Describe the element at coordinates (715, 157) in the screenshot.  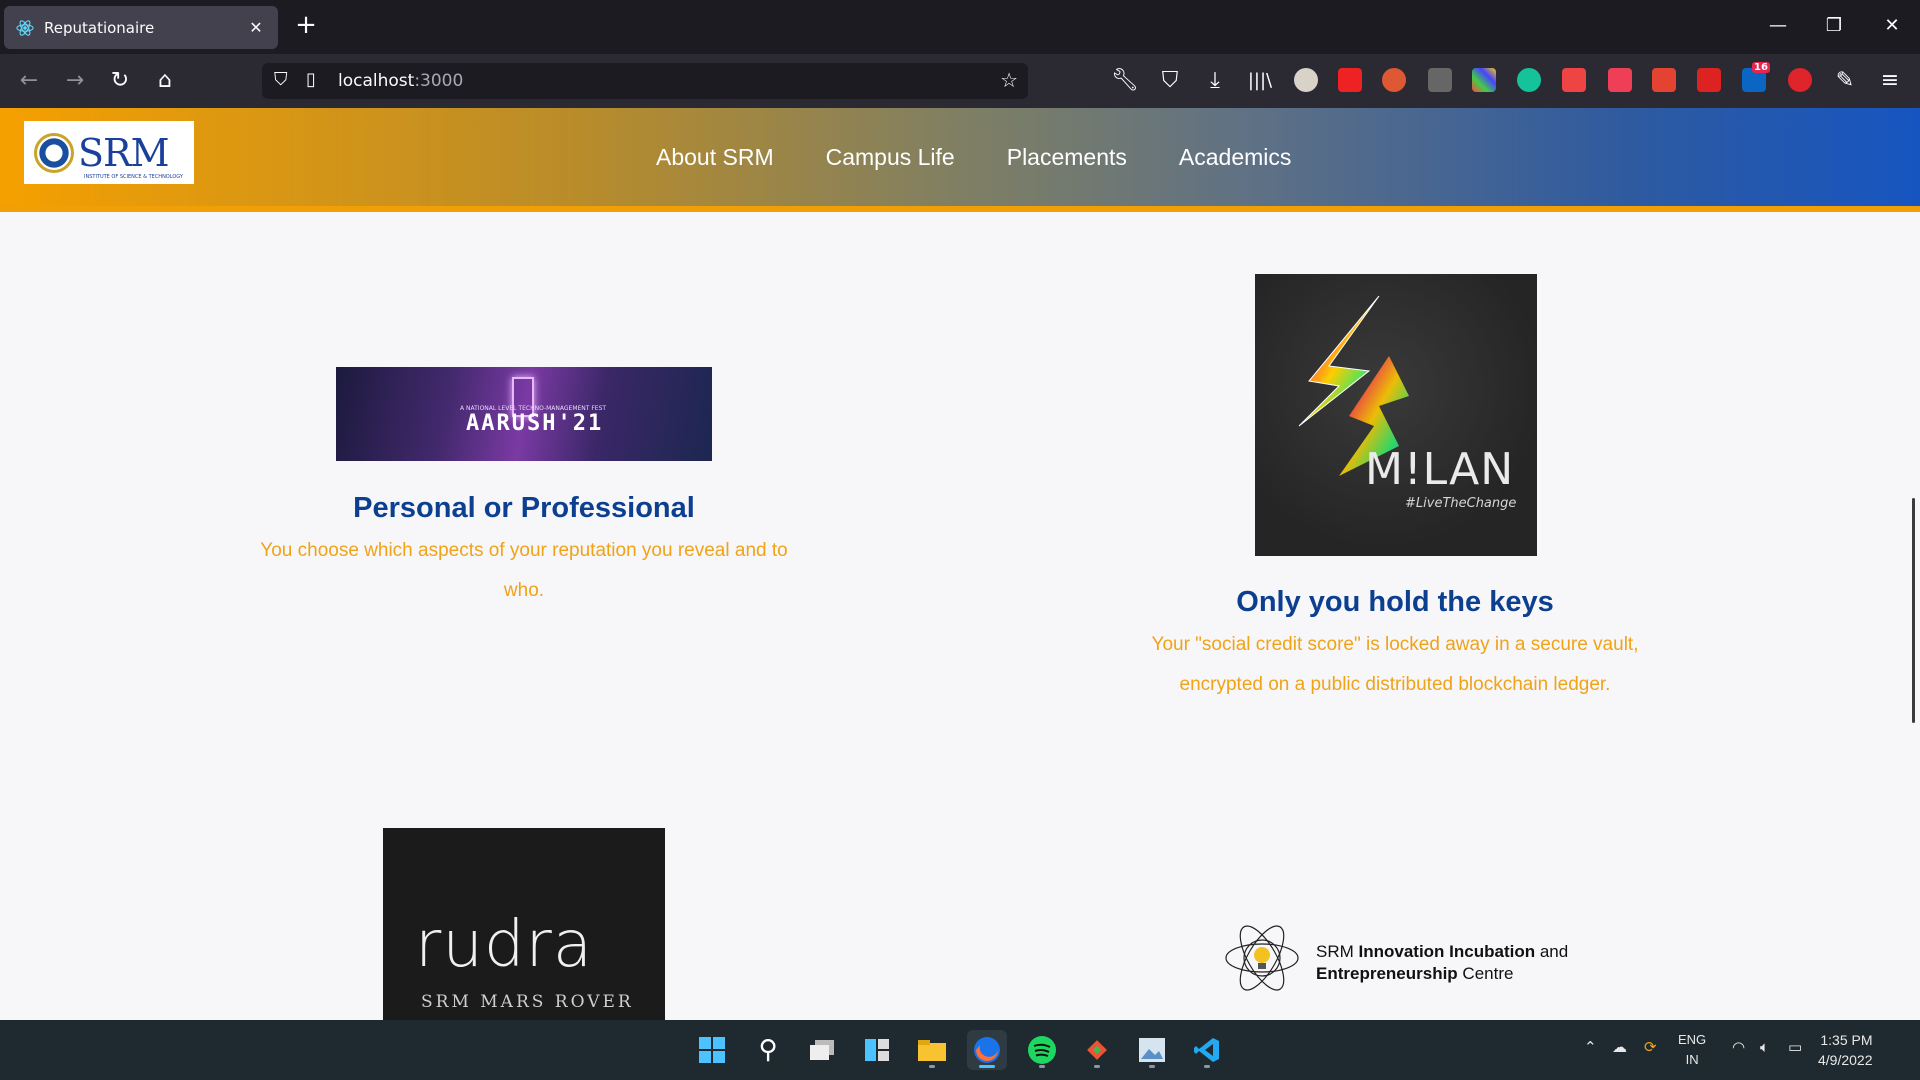
I see `nav-about-srm: About SRM` at that location.